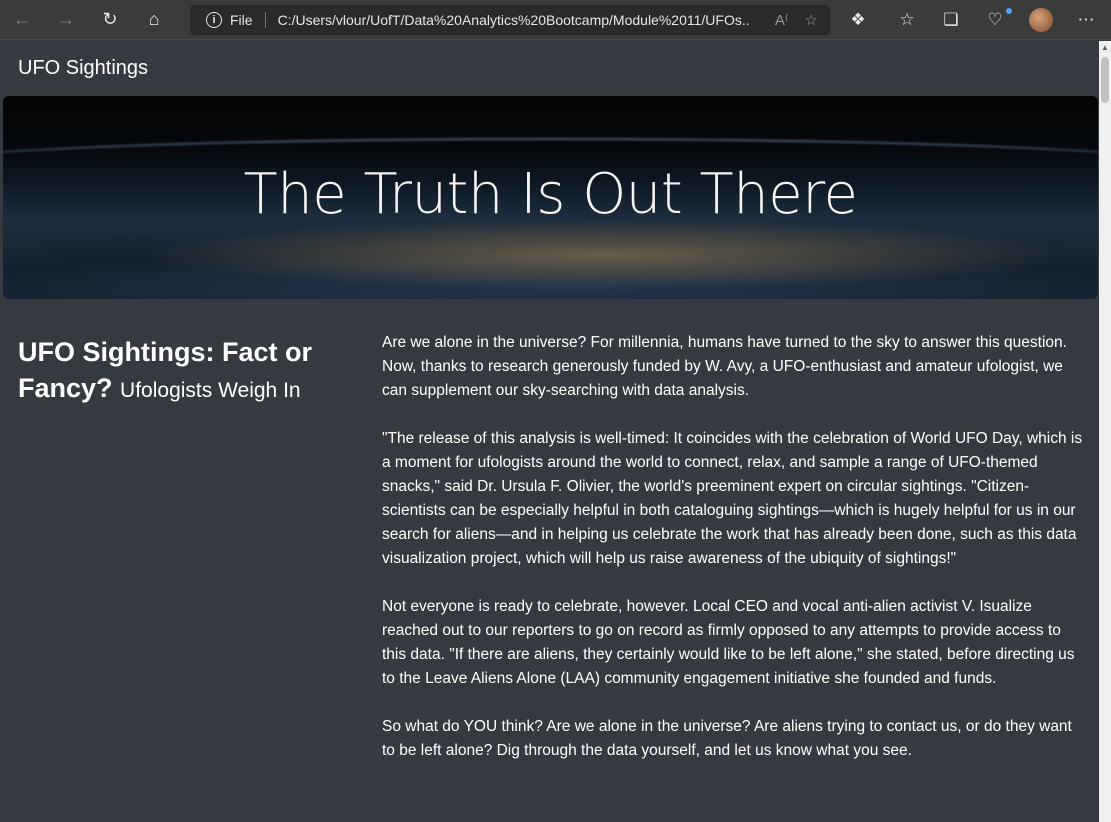 This screenshot has width=1111, height=822. What do you see at coordinates (110, 20) in the screenshot?
I see `refresh-icon: ↻` at bounding box center [110, 20].